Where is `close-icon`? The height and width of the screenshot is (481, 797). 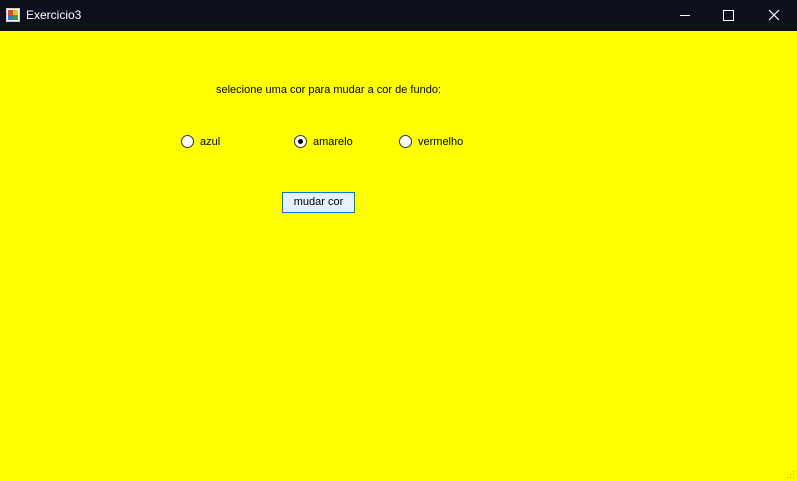 close-icon is located at coordinates (774, 15).